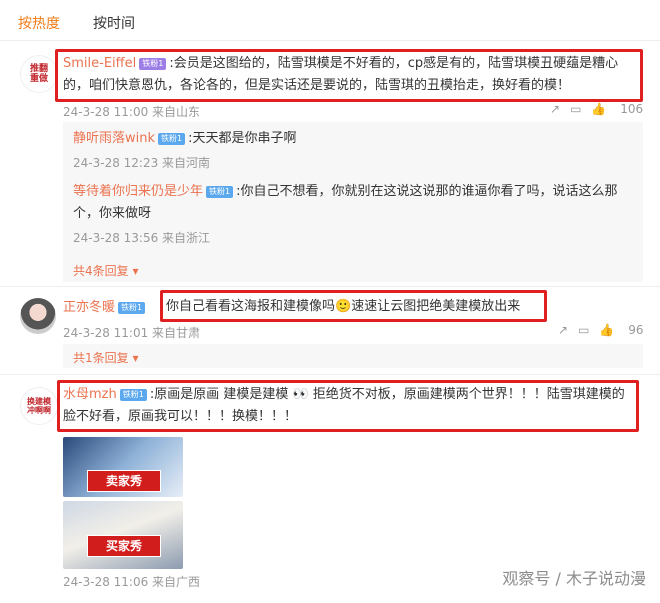 The width and height of the screenshot is (660, 603). What do you see at coordinates (242, 138) in the screenshot?
I see `reply-text: :天天都是你串子啊` at bounding box center [242, 138].